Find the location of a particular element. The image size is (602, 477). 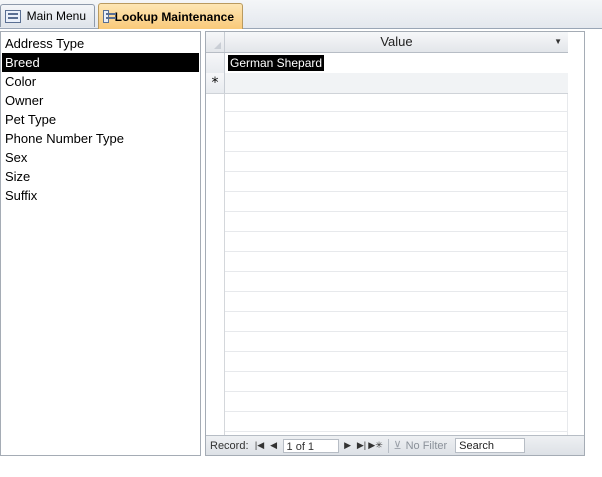

list-item-selected: Breed is located at coordinates (100, 62).